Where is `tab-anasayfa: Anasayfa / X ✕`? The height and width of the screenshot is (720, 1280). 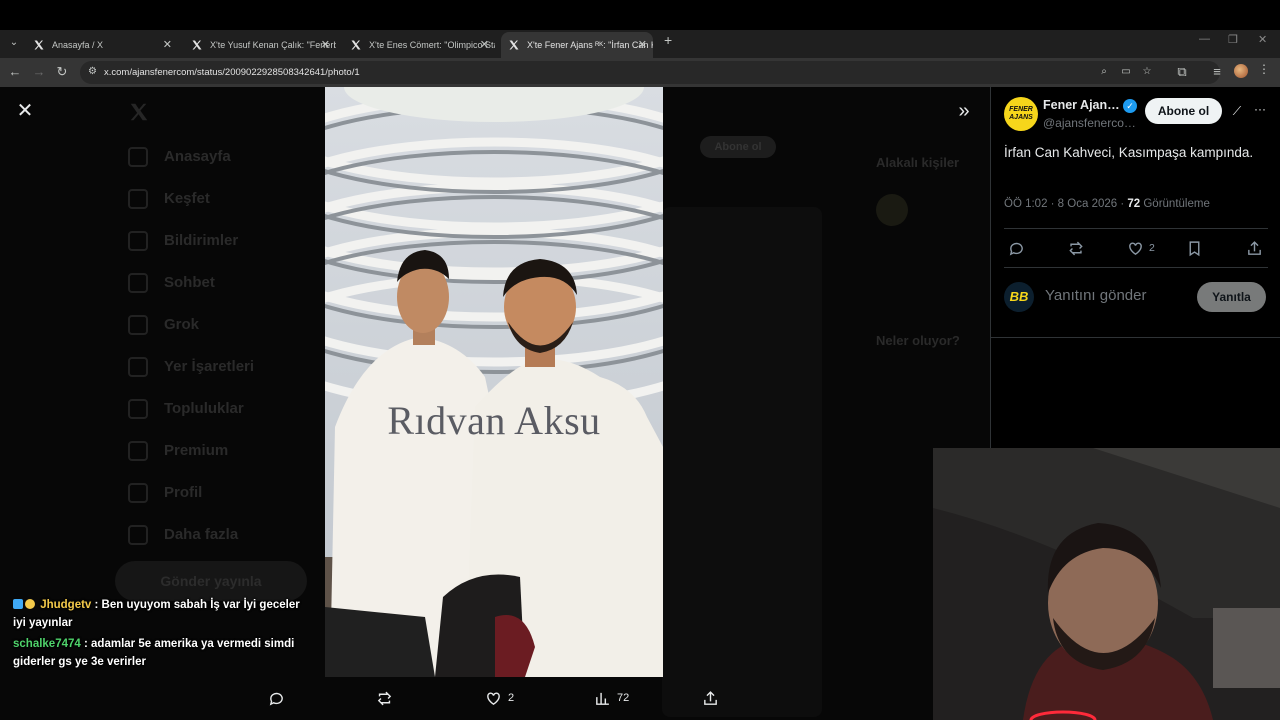 tab-anasayfa: Anasayfa / X ✕ is located at coordinates (102, 45).